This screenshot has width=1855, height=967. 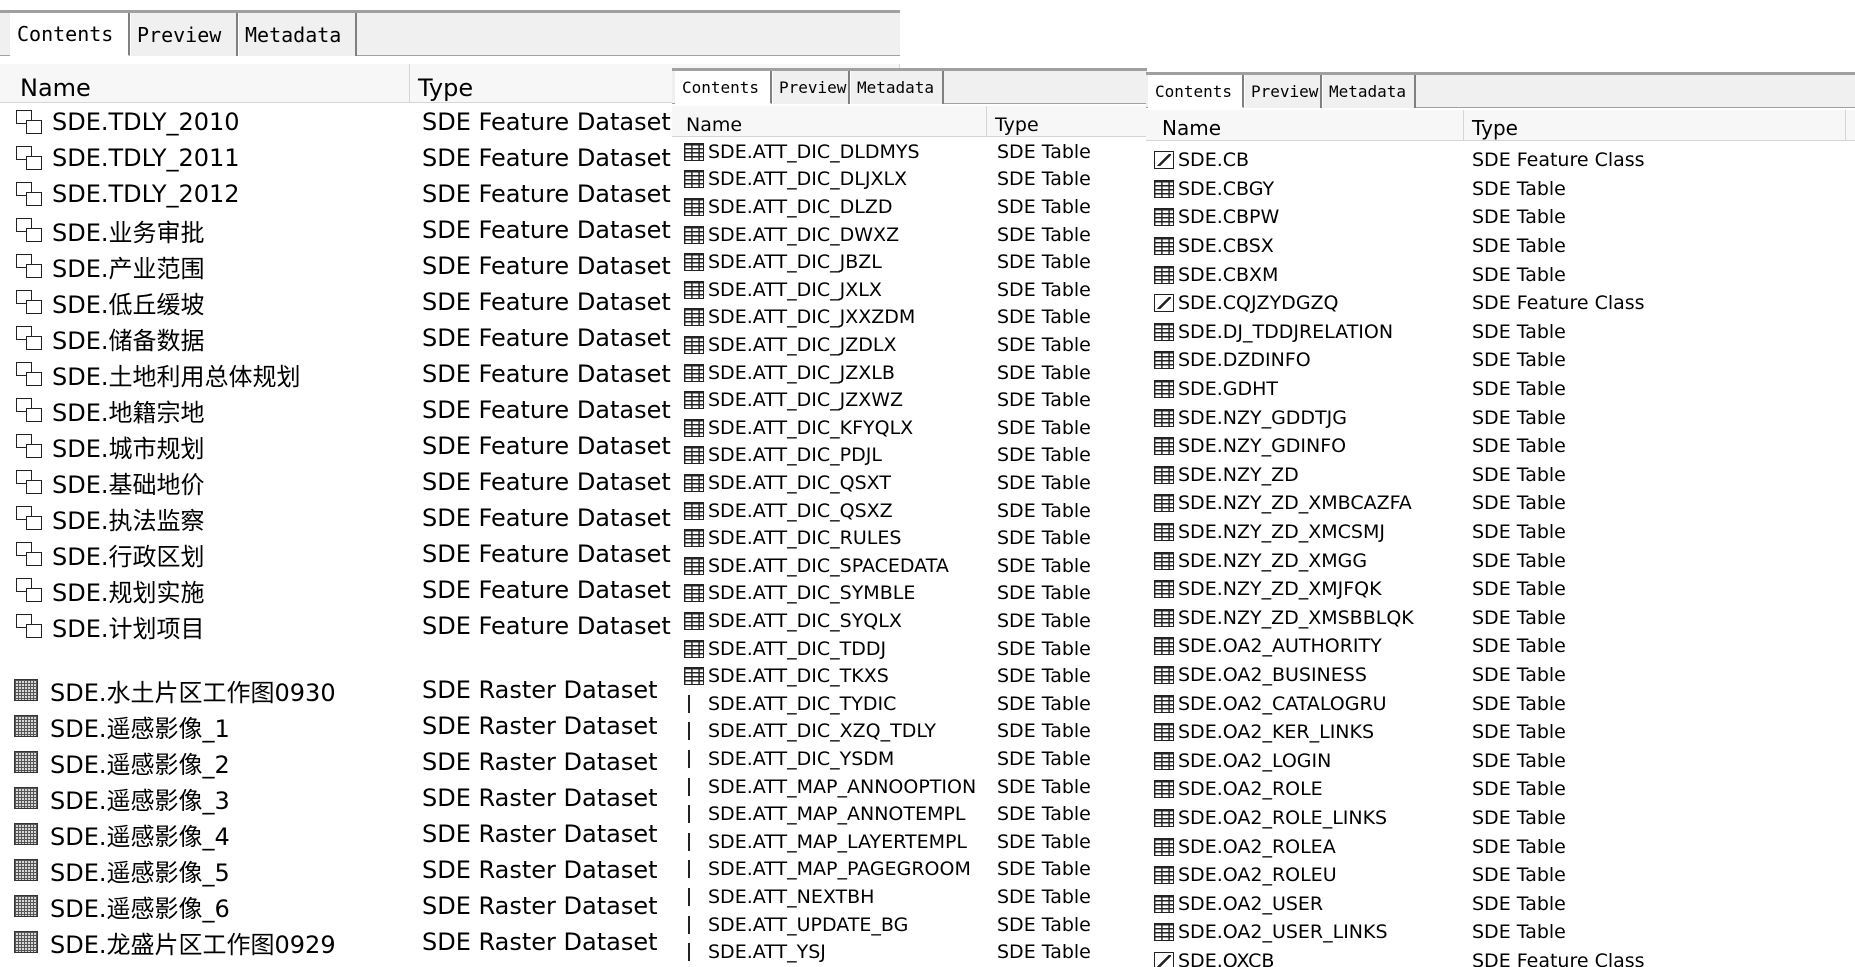 I want to click on list-item: SDE.ATT_DIC_XZQ_TDLY SDE Table, so click(x=909, y=732).